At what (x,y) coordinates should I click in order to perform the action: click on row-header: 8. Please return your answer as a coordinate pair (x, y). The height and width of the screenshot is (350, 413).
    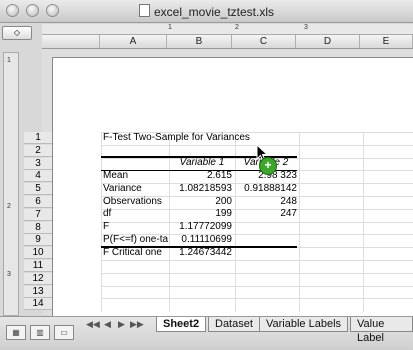
    Looking at the image, I should click on (38, 227).